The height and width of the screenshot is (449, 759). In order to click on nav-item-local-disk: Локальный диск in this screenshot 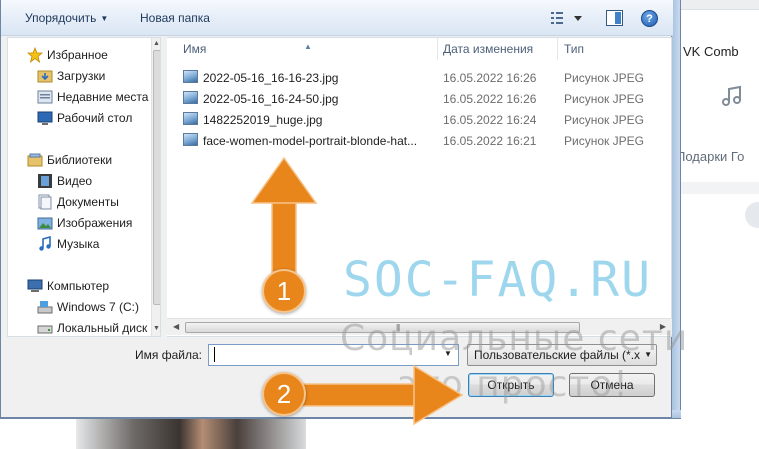, I will do `click(78, 327)`.